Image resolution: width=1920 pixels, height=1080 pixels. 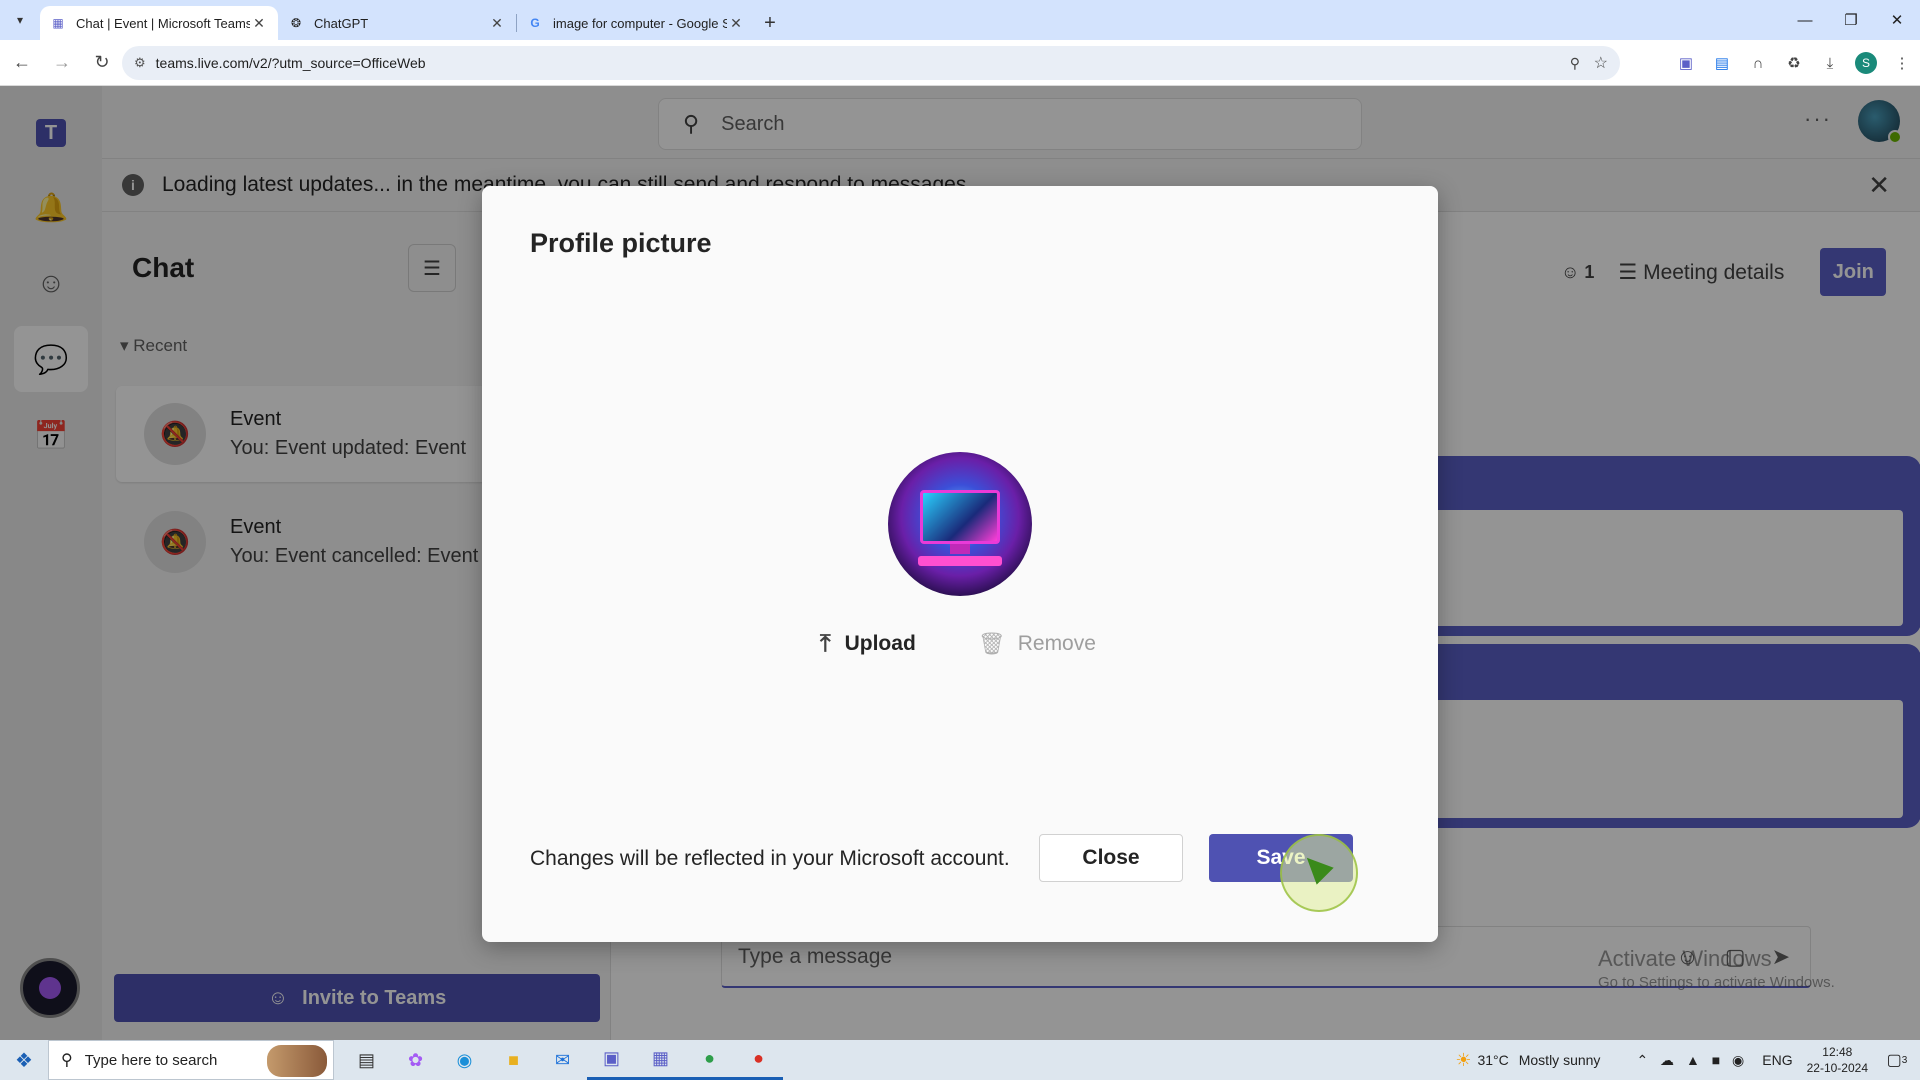 What do you see at coordinates (513, 1060) in the screenshot?
I see `file-explorer-icon: ■` at bounding box center [513, 1060].